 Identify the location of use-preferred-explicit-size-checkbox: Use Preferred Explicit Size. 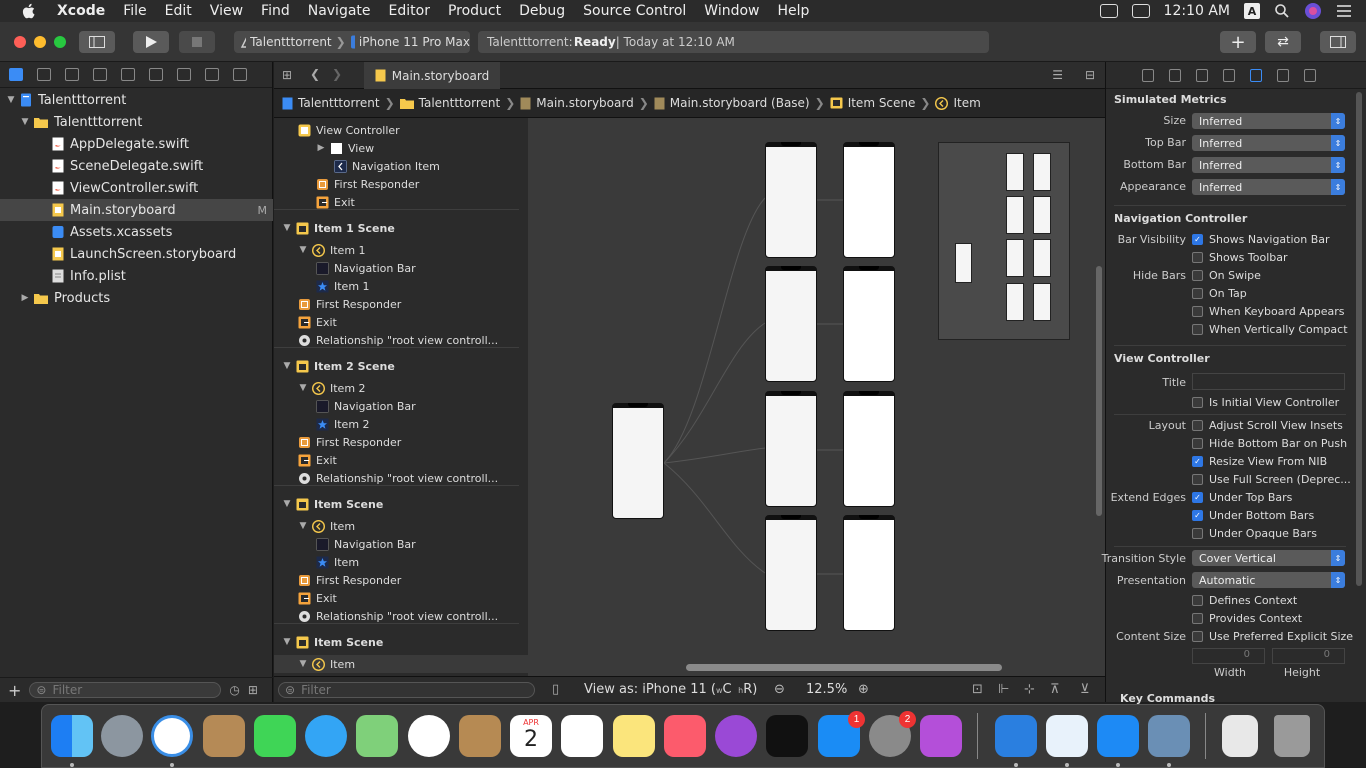
(1272, 636).